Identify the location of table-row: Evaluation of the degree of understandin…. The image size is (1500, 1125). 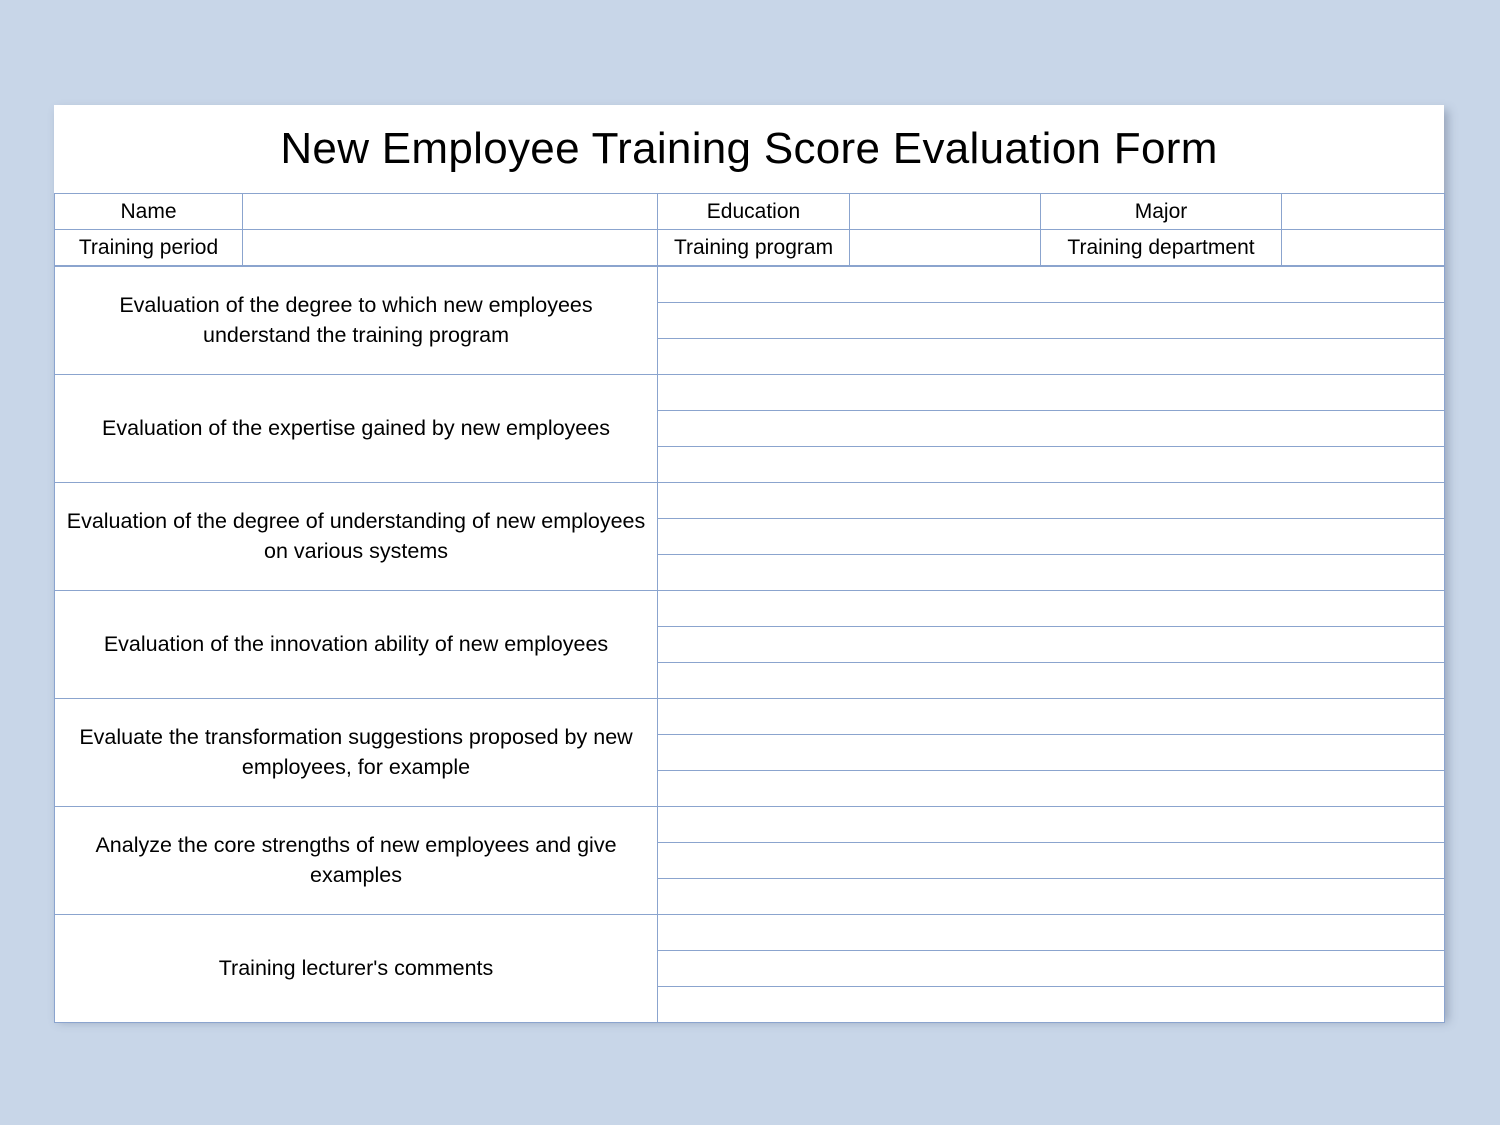
(749, 536).